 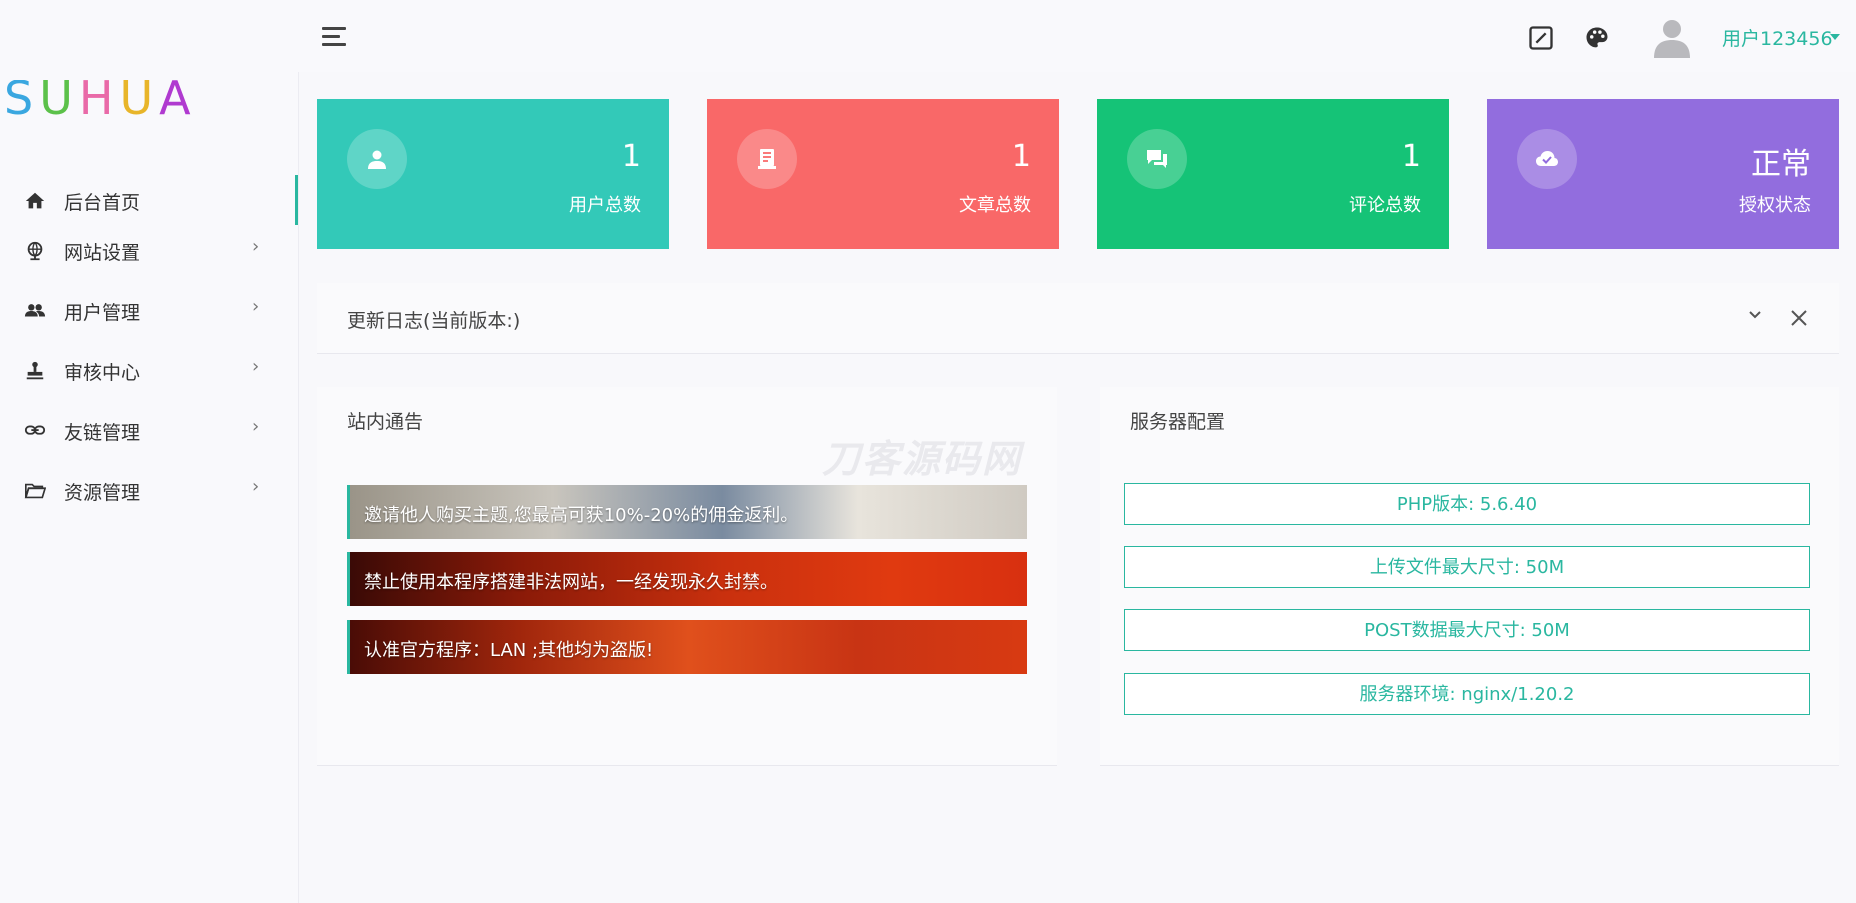 I want to click on watermark: 刀客源码网, so click(x=922, y=459).